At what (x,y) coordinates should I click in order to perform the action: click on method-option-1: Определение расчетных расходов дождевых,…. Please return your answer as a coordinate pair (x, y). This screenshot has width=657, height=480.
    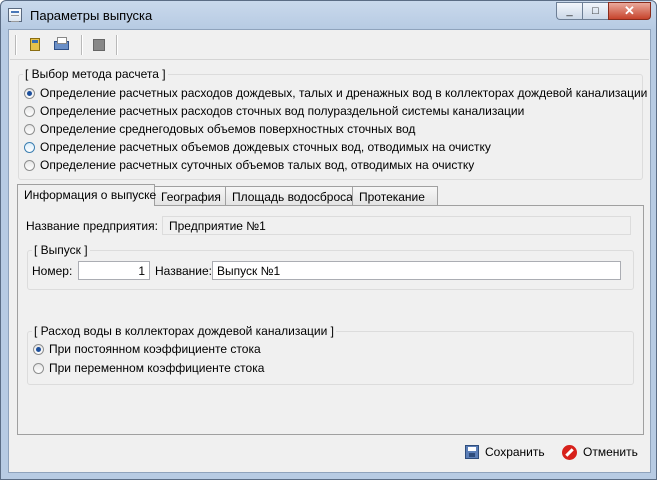
    Looking at the image, I should click on (335, 93).